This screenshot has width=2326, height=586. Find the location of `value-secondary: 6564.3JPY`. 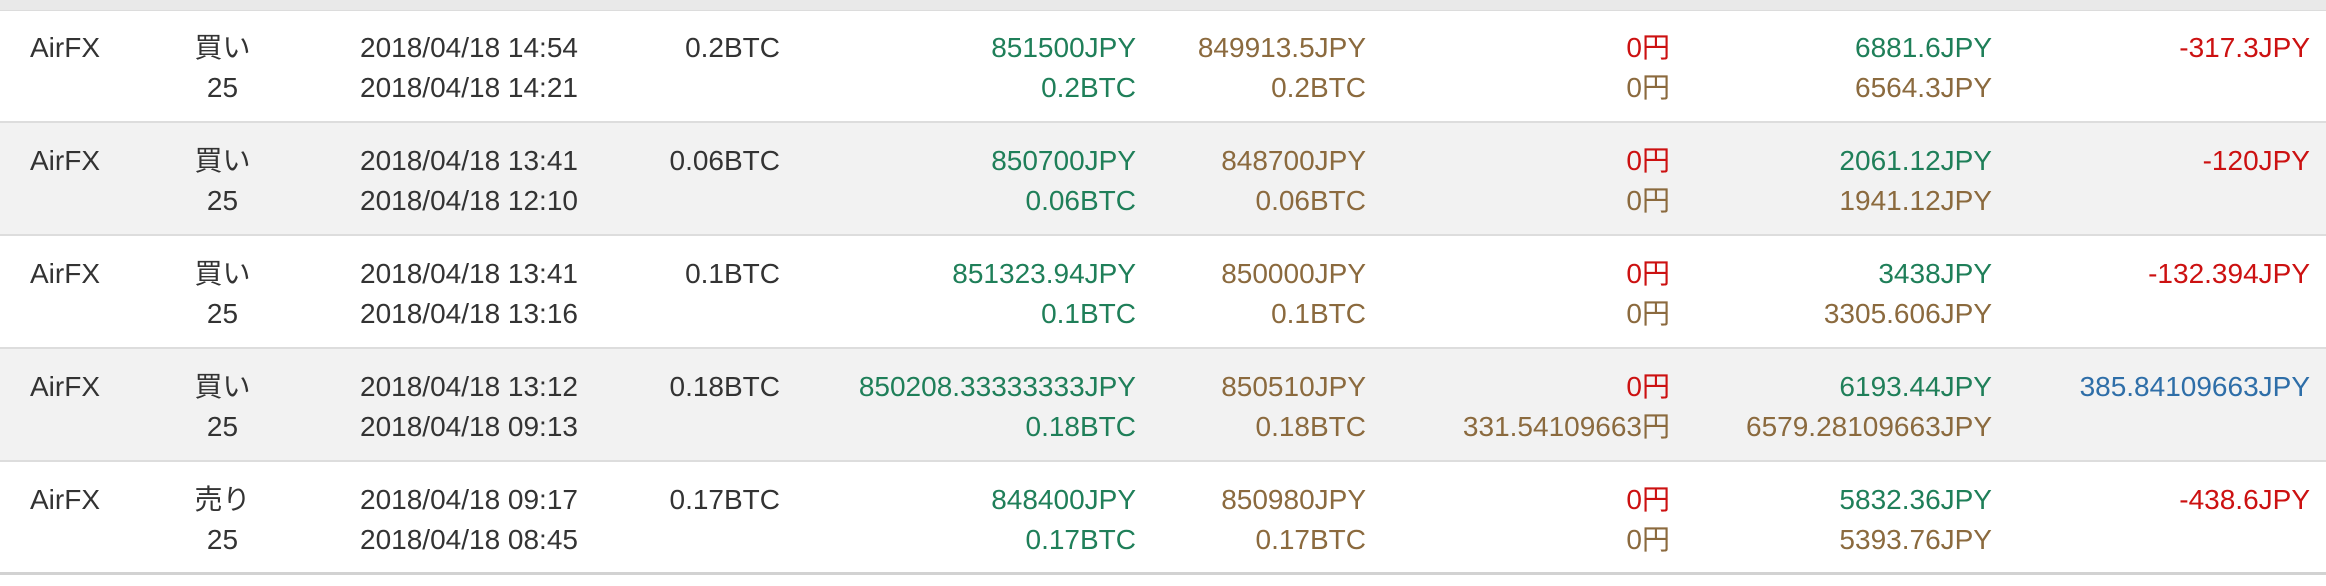

value-secondary: 6564.3JPY is located at coordinates (1923, 87).